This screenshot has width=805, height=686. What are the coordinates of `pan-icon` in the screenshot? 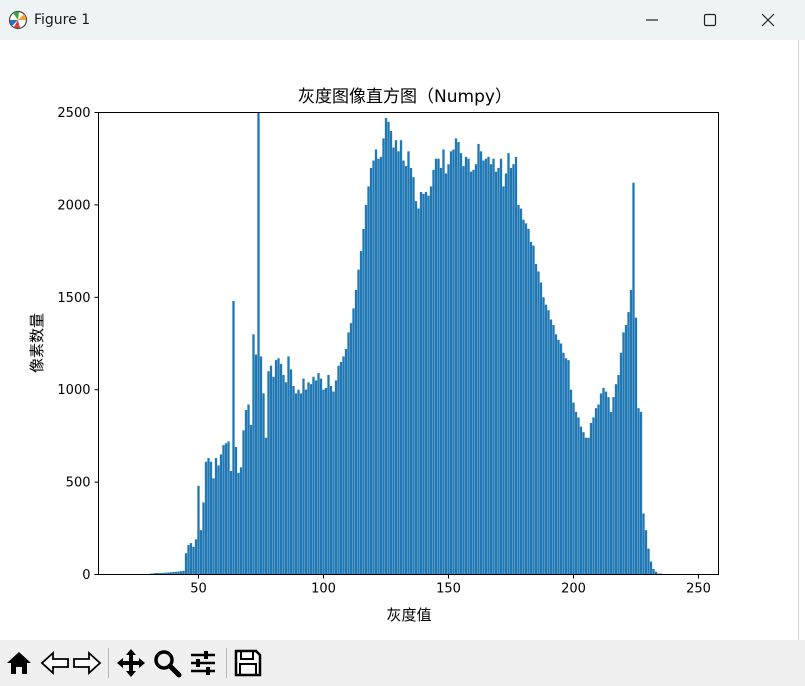 It's located at (131, 663).